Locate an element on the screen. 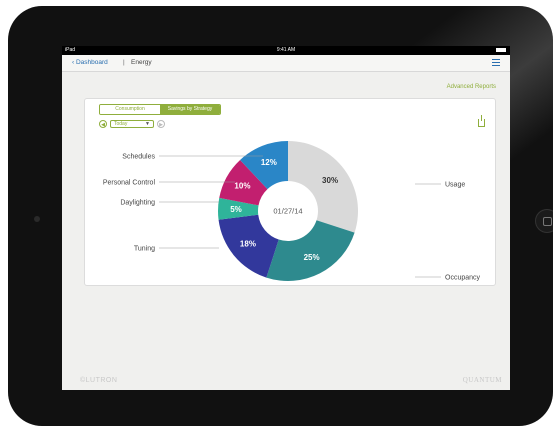  status-bar: iPad 9:41 AM is located at coordinates (286, 50).